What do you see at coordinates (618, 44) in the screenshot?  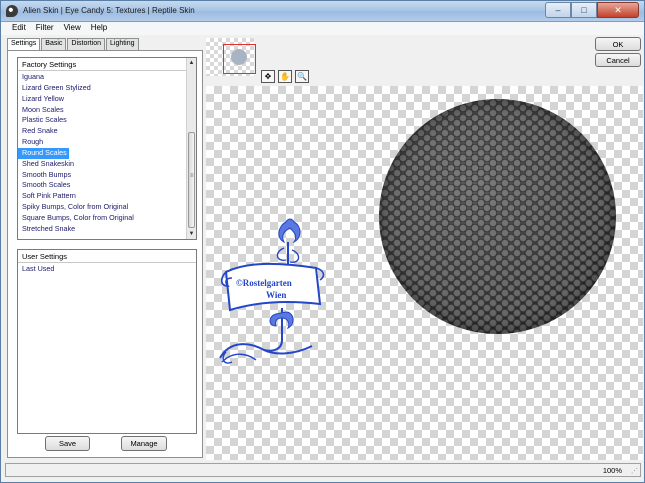 I see `ok-button: OK` at bounding box center [618, 44].